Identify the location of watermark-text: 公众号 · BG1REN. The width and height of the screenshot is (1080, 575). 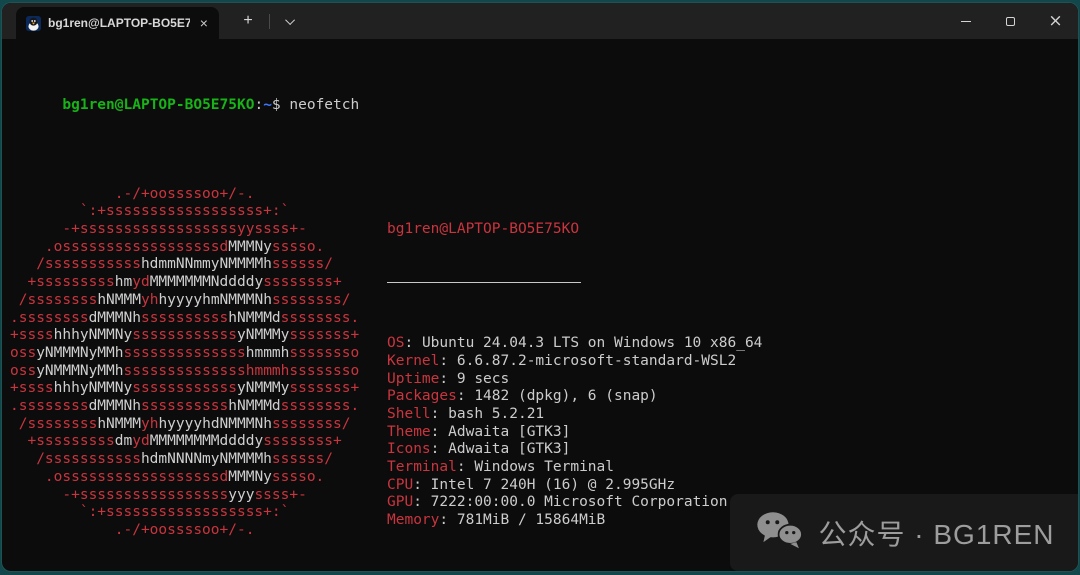
(936, 534).